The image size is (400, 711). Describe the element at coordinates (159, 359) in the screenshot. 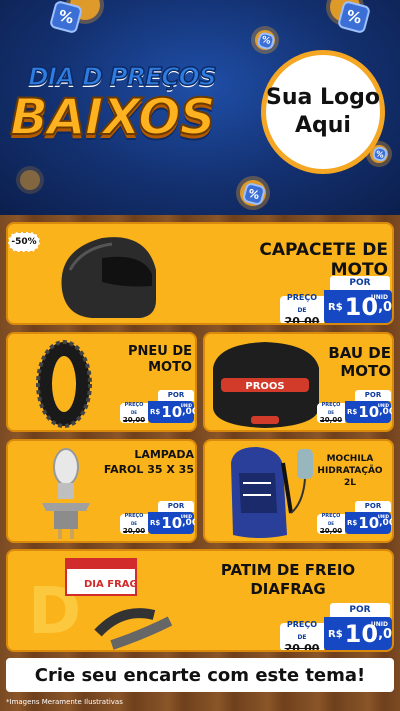

I see `product-name: PNEU DE MOTO` at that location.